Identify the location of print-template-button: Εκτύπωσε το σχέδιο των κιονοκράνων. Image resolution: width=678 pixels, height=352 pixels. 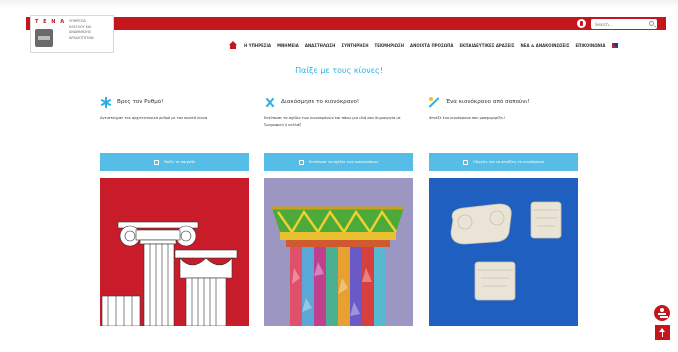
(338, 162).